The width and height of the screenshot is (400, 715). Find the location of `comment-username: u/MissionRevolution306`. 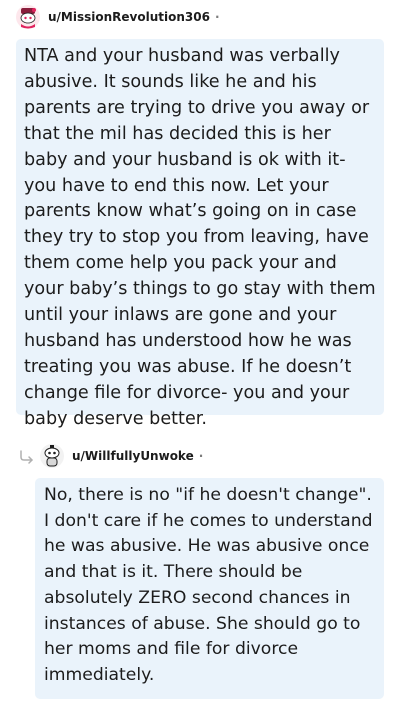

comment-username: u/MissionRevolution306 is located at coordinates (129, 17).